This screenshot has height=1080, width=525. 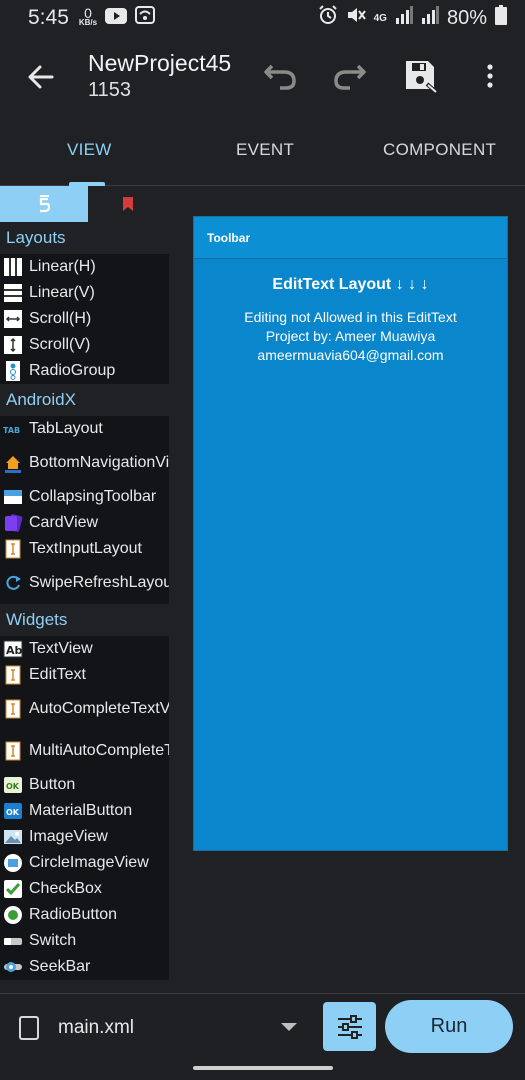 I want to click on cardview-icon, so click(x=13, y=523).